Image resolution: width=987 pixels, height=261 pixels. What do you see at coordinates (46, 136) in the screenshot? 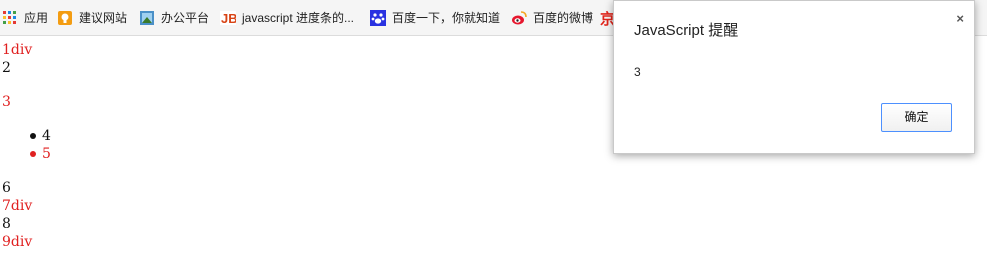
I see `list-item-4: 4` at bounding box center [46, 136].